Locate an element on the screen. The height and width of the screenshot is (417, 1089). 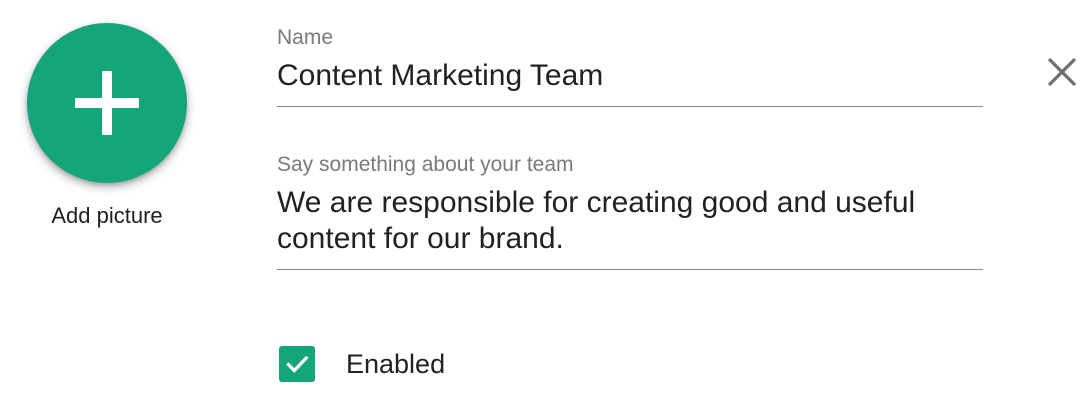
enabled-toggle: Enabled is located at coordinates (362, 364).